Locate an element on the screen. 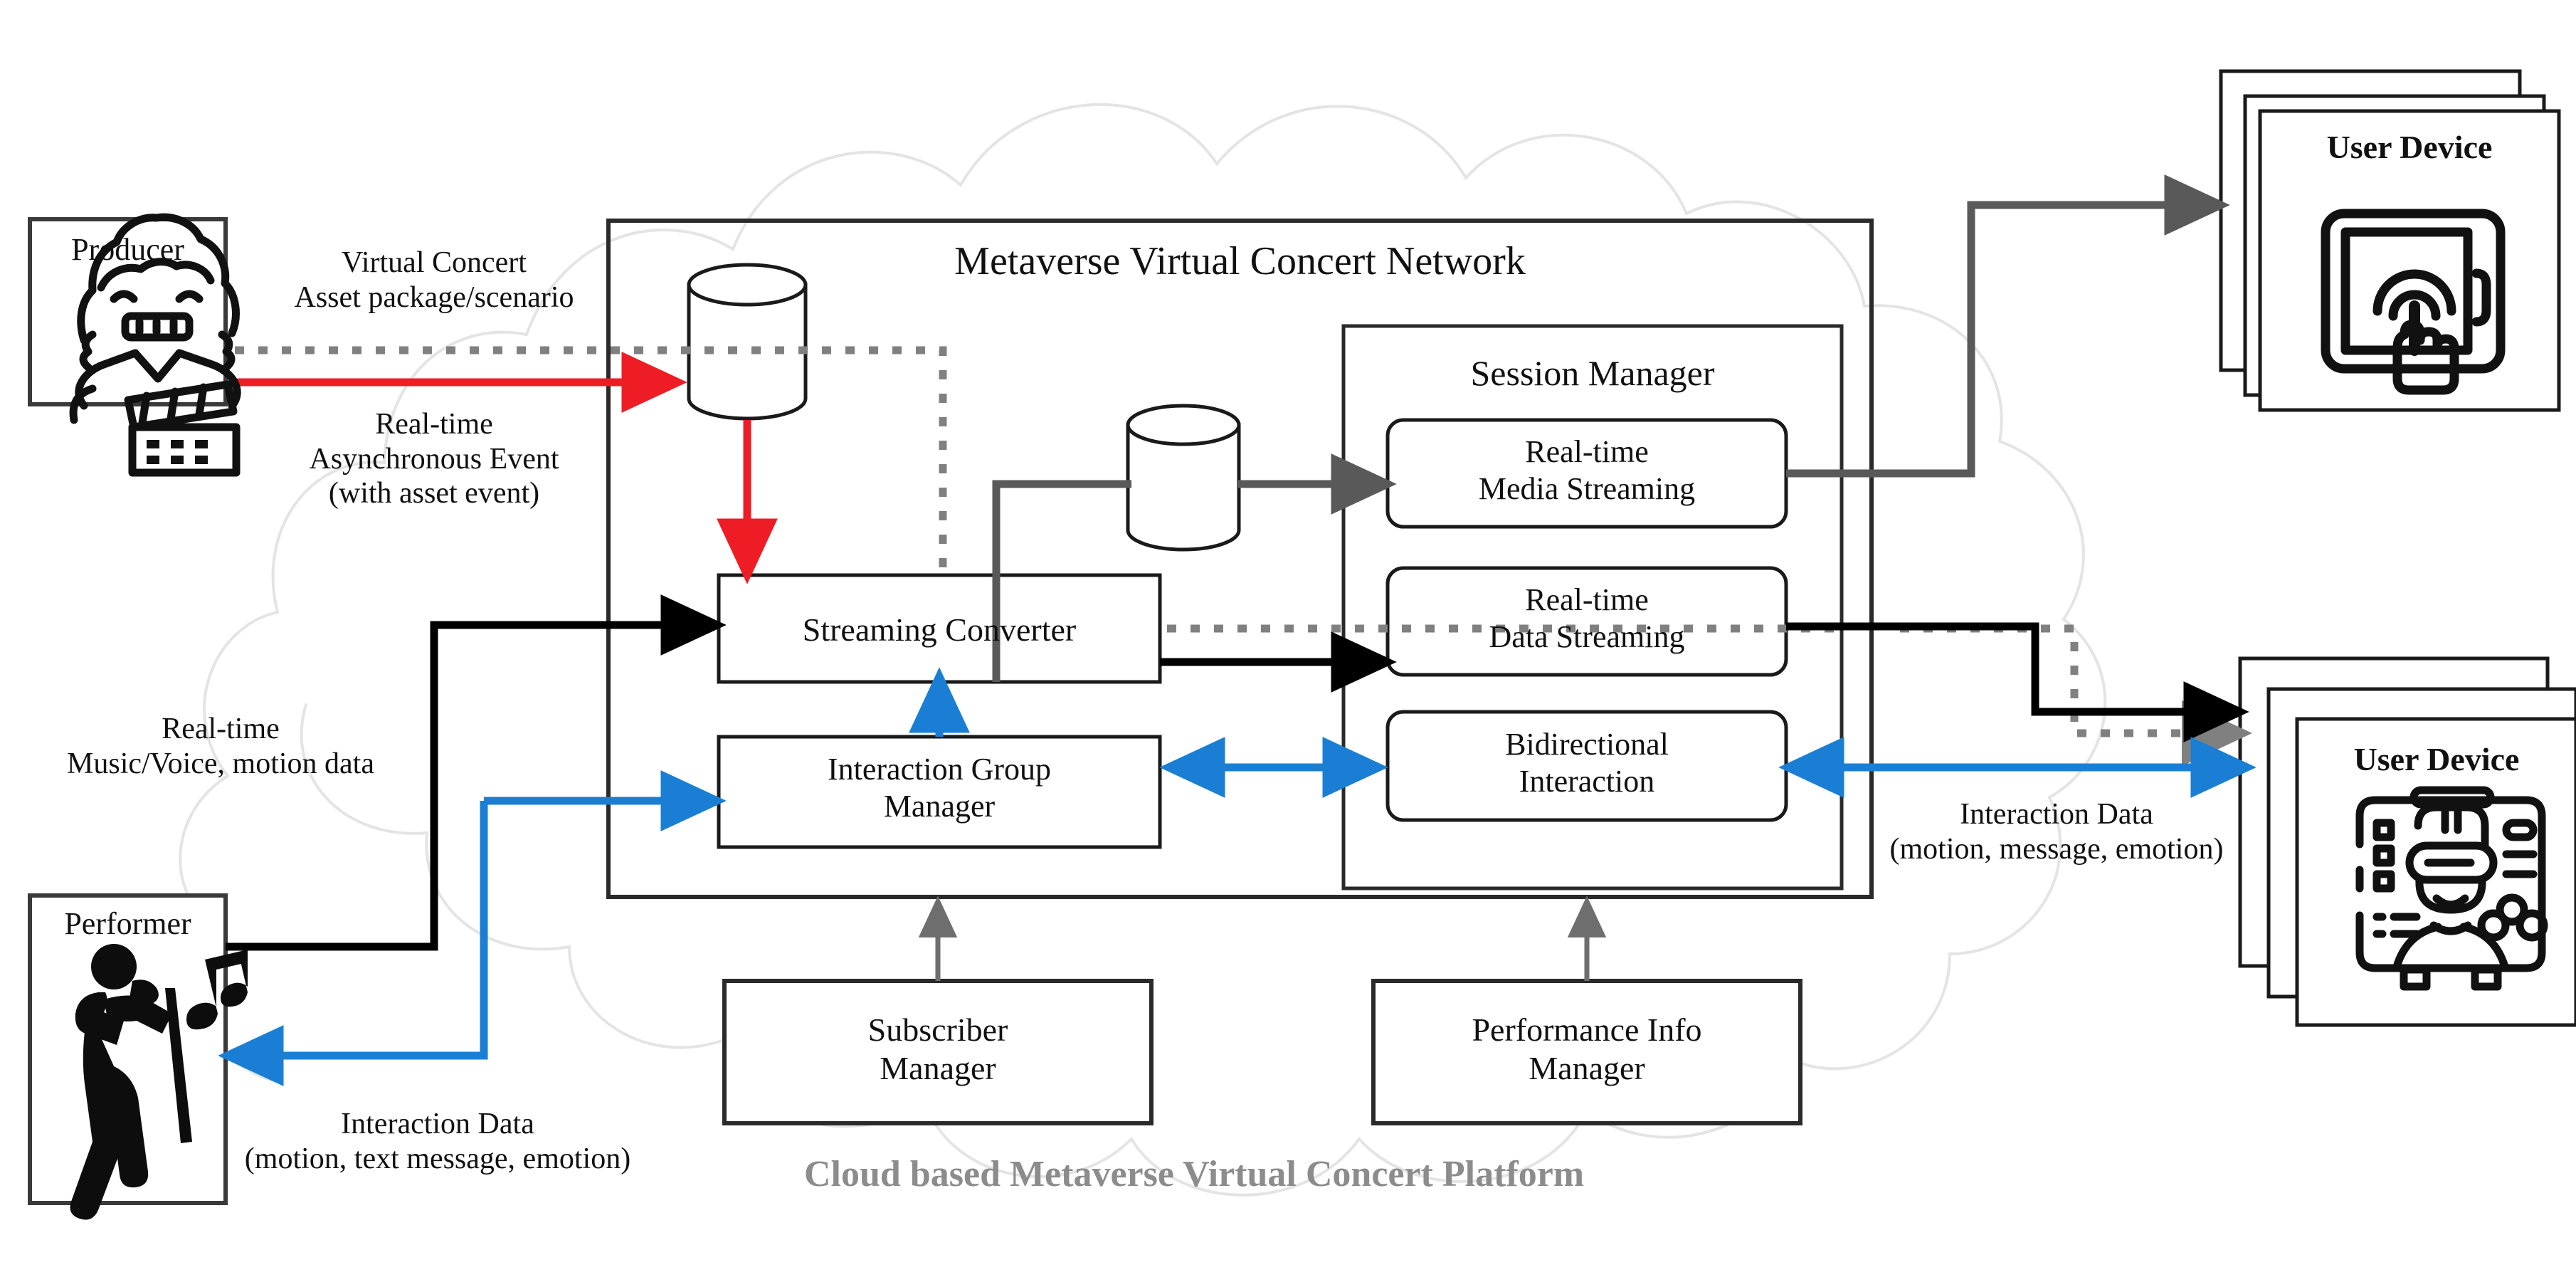 The width and height of the screenshot is (2576, 1287). producer-label: Producer is located at coordinates (127, 250).